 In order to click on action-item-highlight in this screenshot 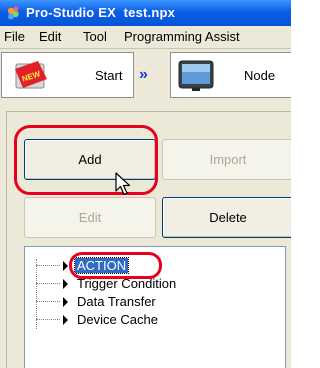, I will do `click(115, 265)`.